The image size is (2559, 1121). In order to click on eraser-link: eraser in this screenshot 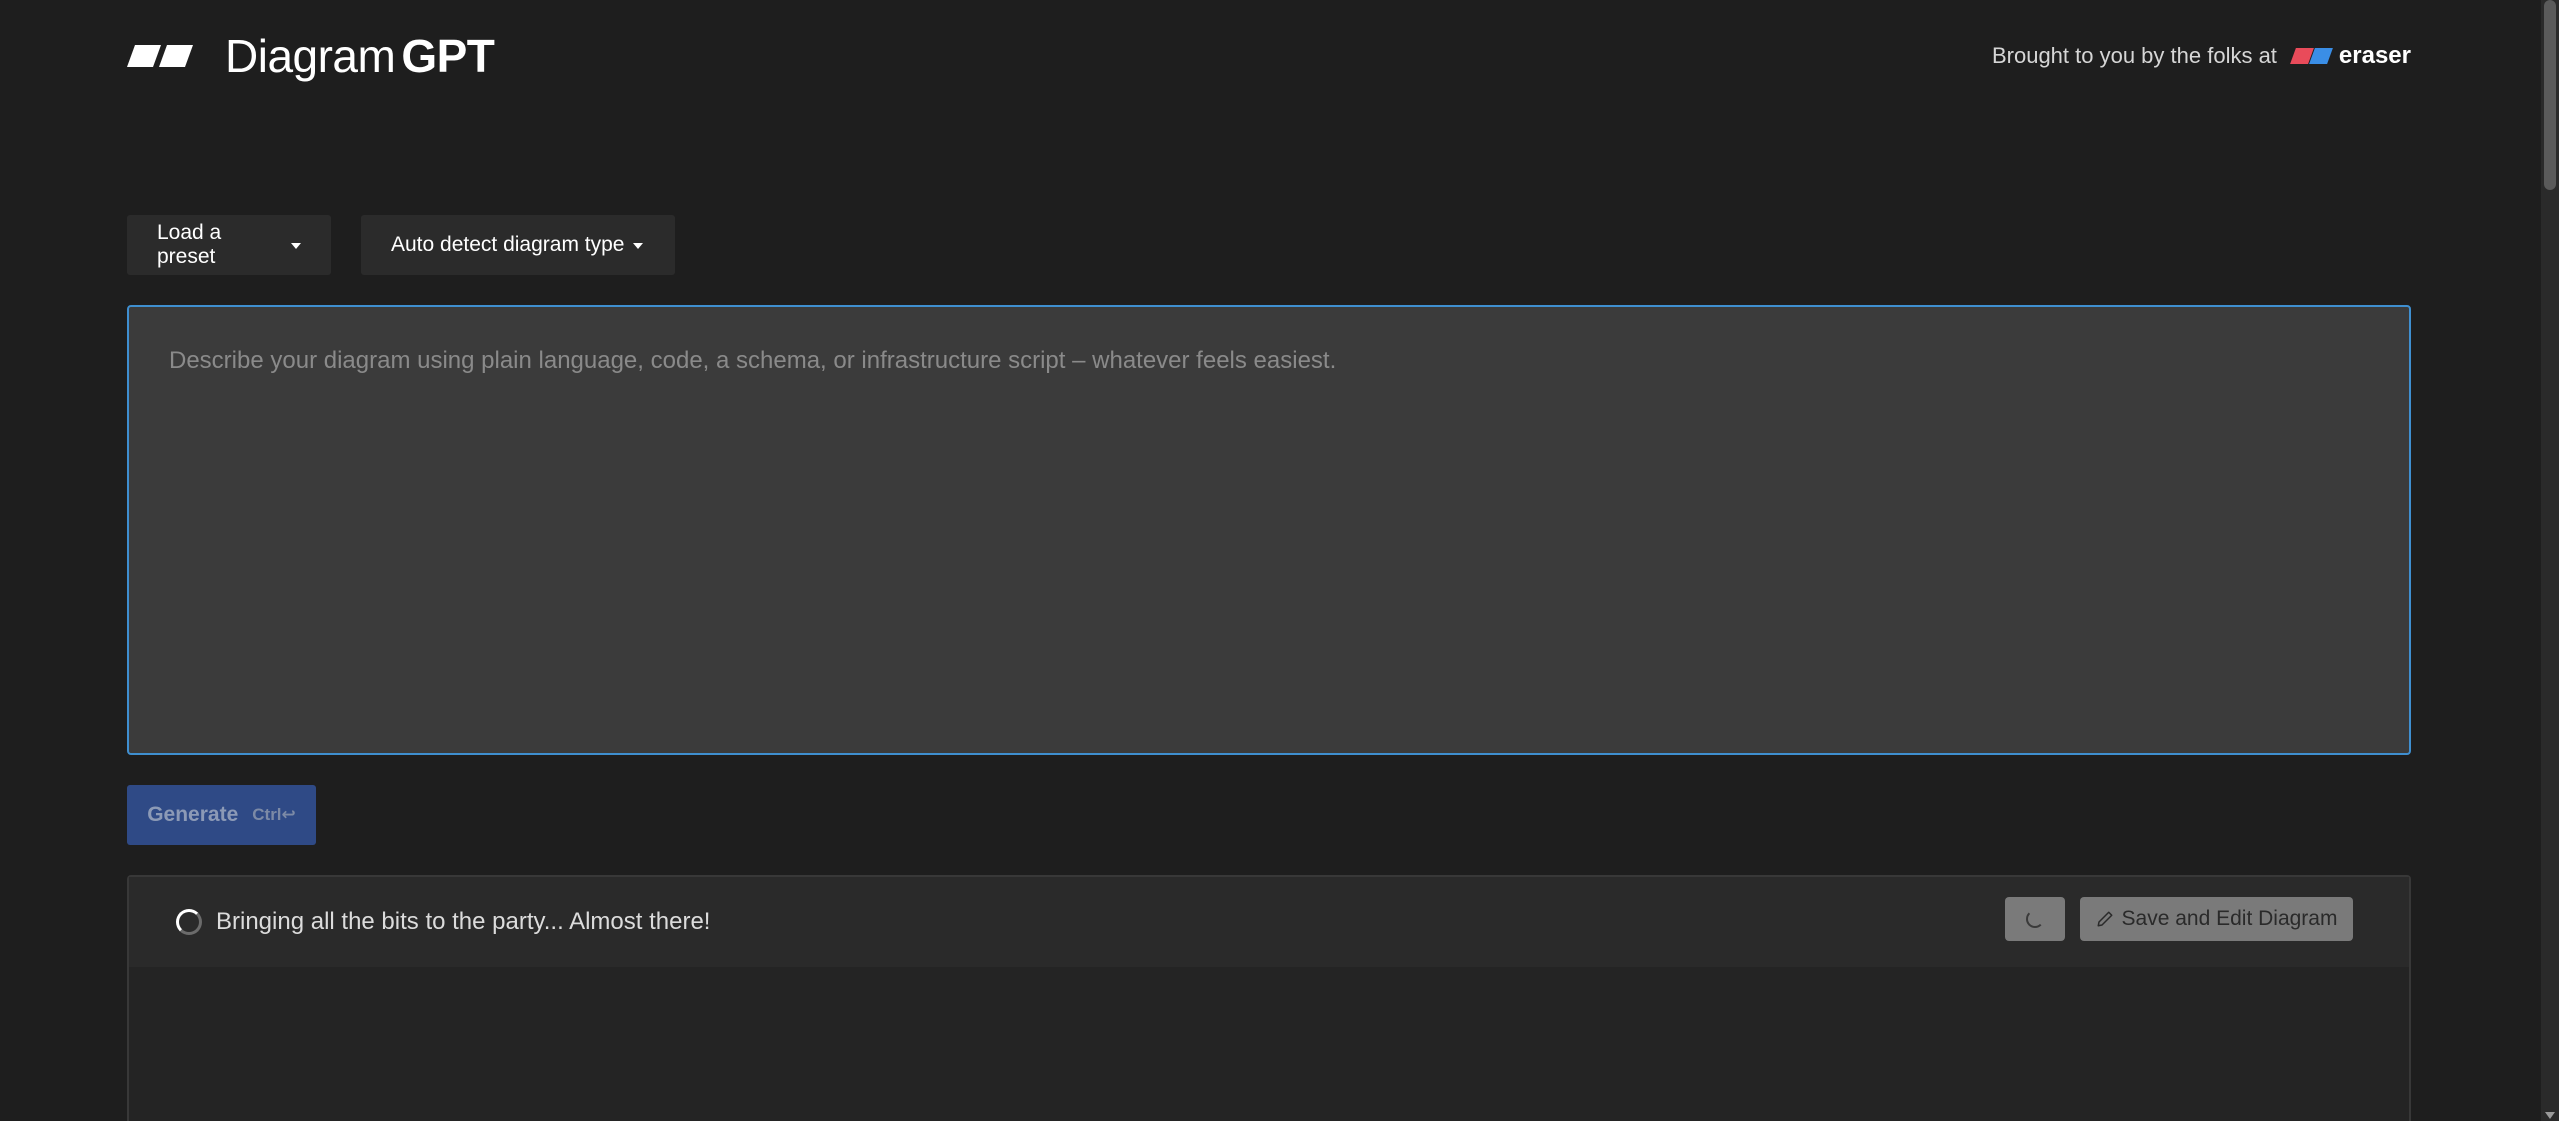, I will do `click(2350, 56)`.